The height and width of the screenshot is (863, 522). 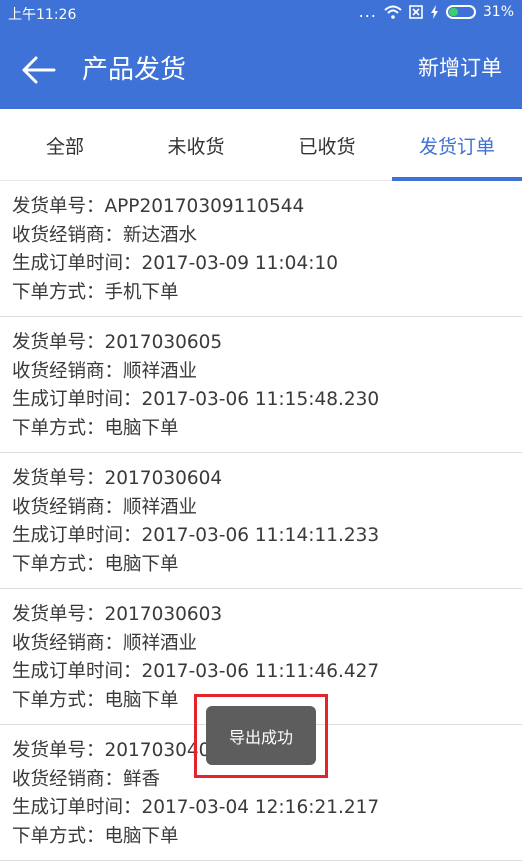 I want to click on order-created-time: 生成订单时间：2017-03-04 12:16:21.217, so click(x=196, y=807).